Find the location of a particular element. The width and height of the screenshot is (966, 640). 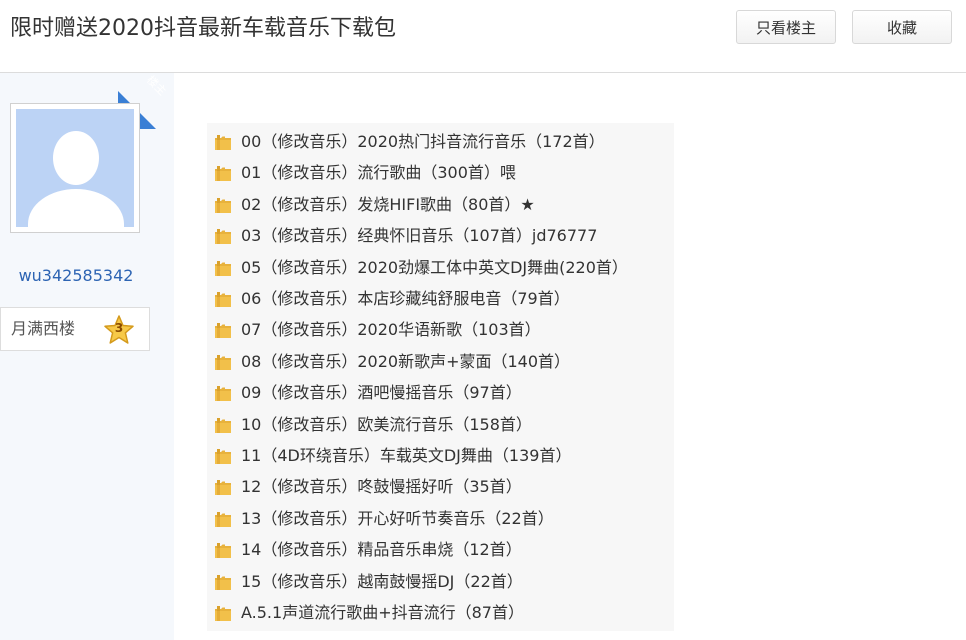

folder-label: 11（4D环绕音乐）车载英文DJ舞曲（139首） is located at coordinates (406, 455).